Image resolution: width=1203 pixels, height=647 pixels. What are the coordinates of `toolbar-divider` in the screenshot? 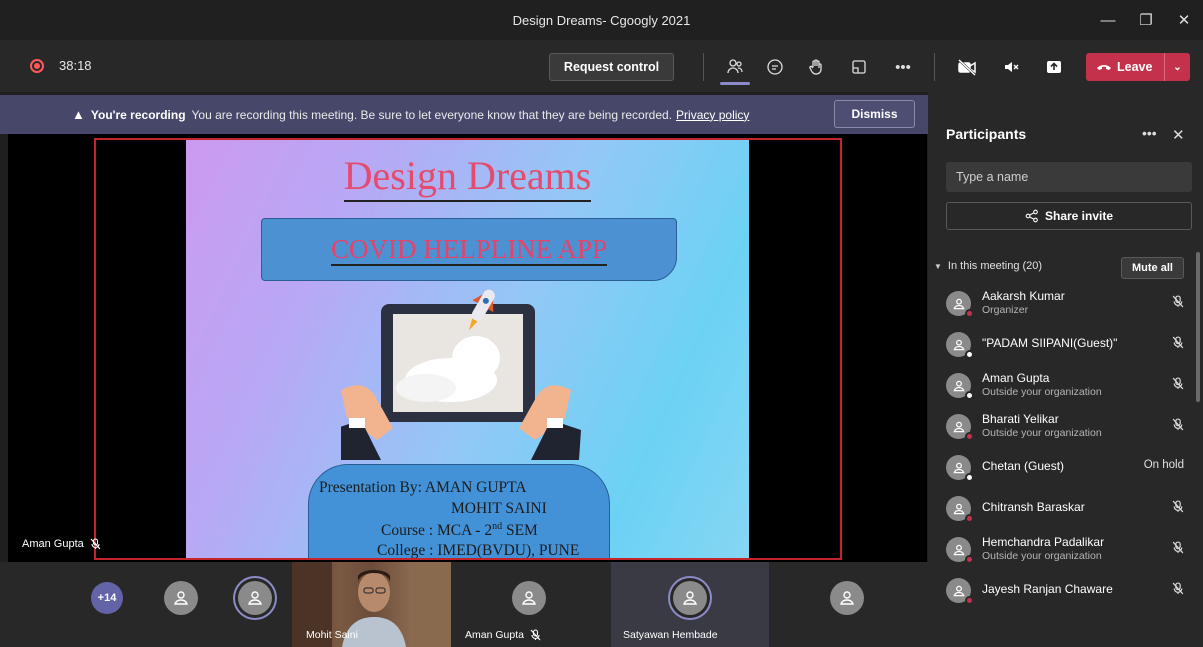 It's located at (934, 67).